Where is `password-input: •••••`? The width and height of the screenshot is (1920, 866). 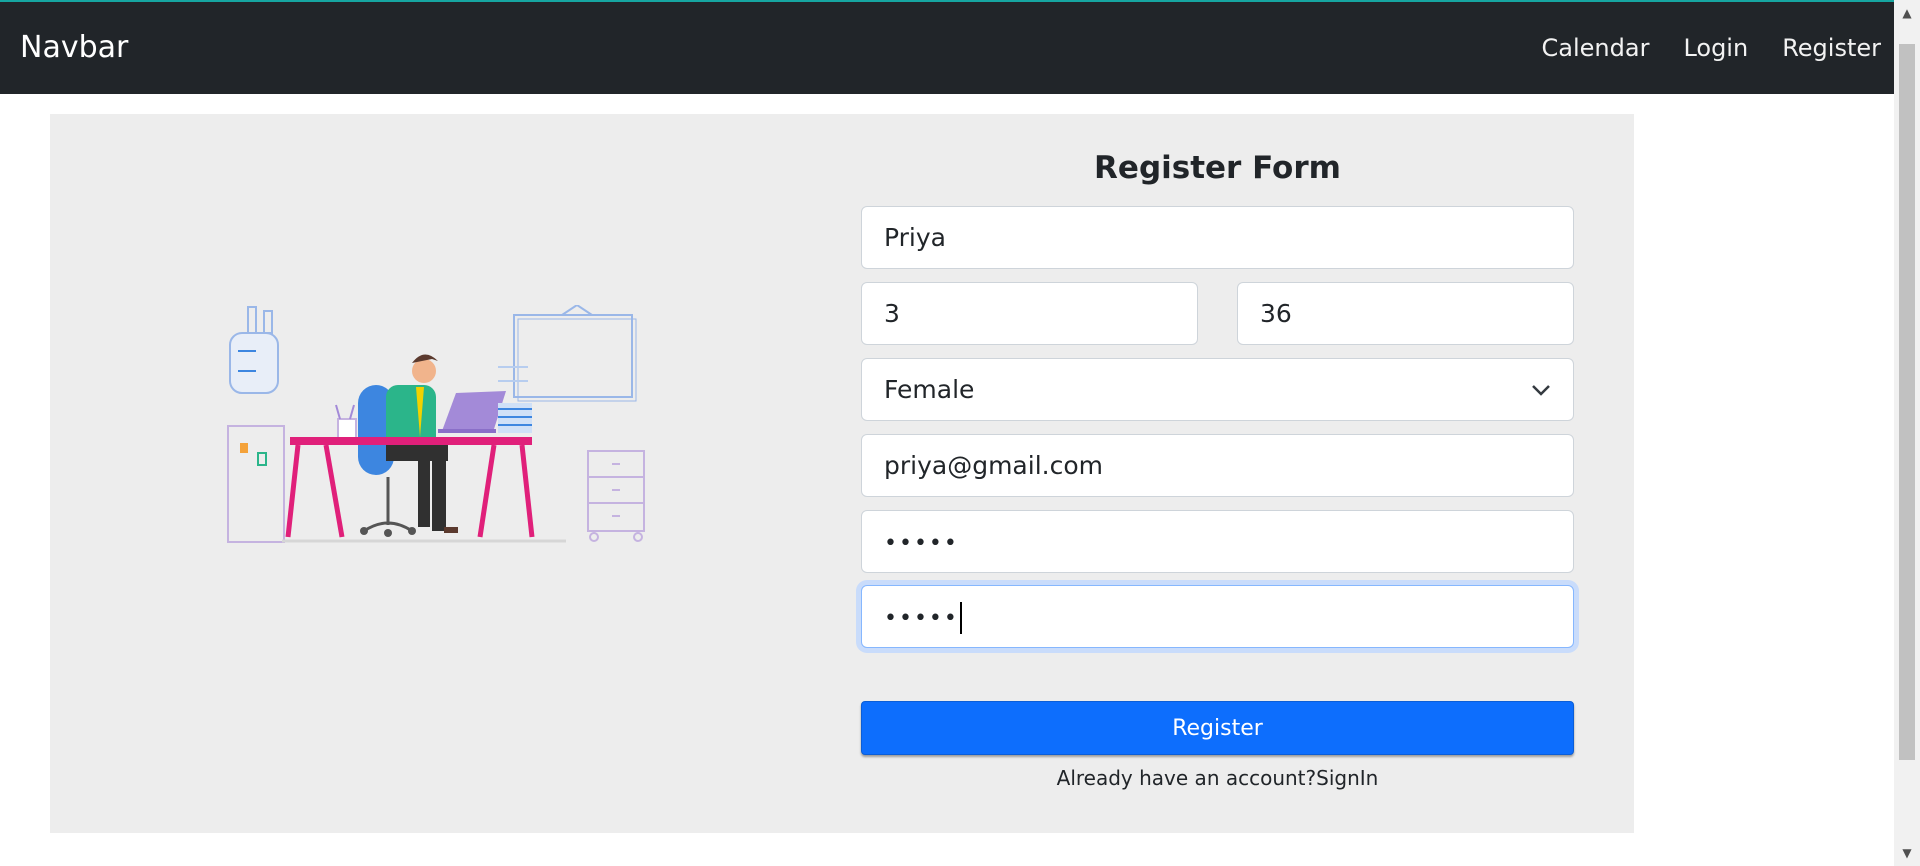
password-input: ••••• is located at coordinates (1217, 541).